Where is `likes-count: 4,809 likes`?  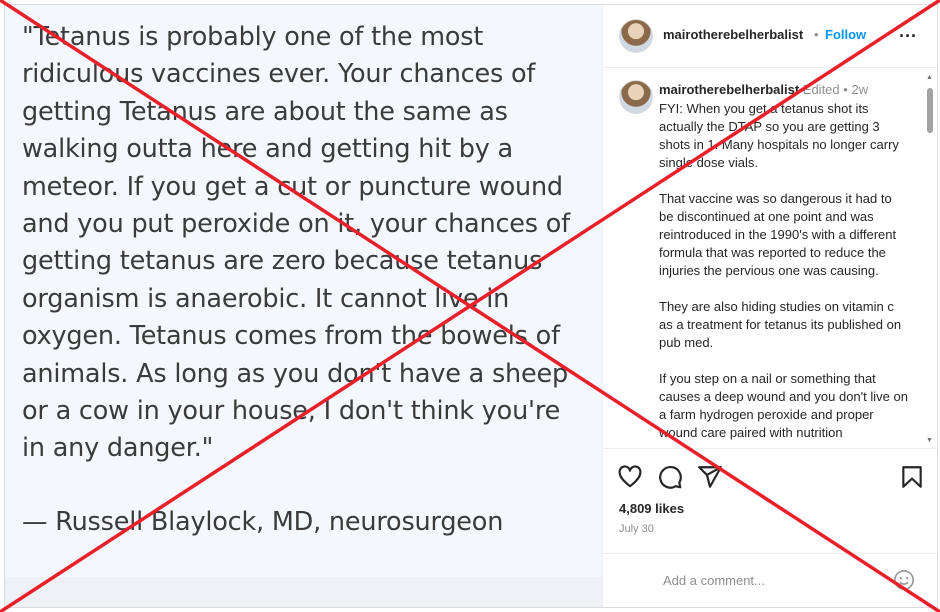 likes-count: 4,809 likes is located at coordinates (651, 508).